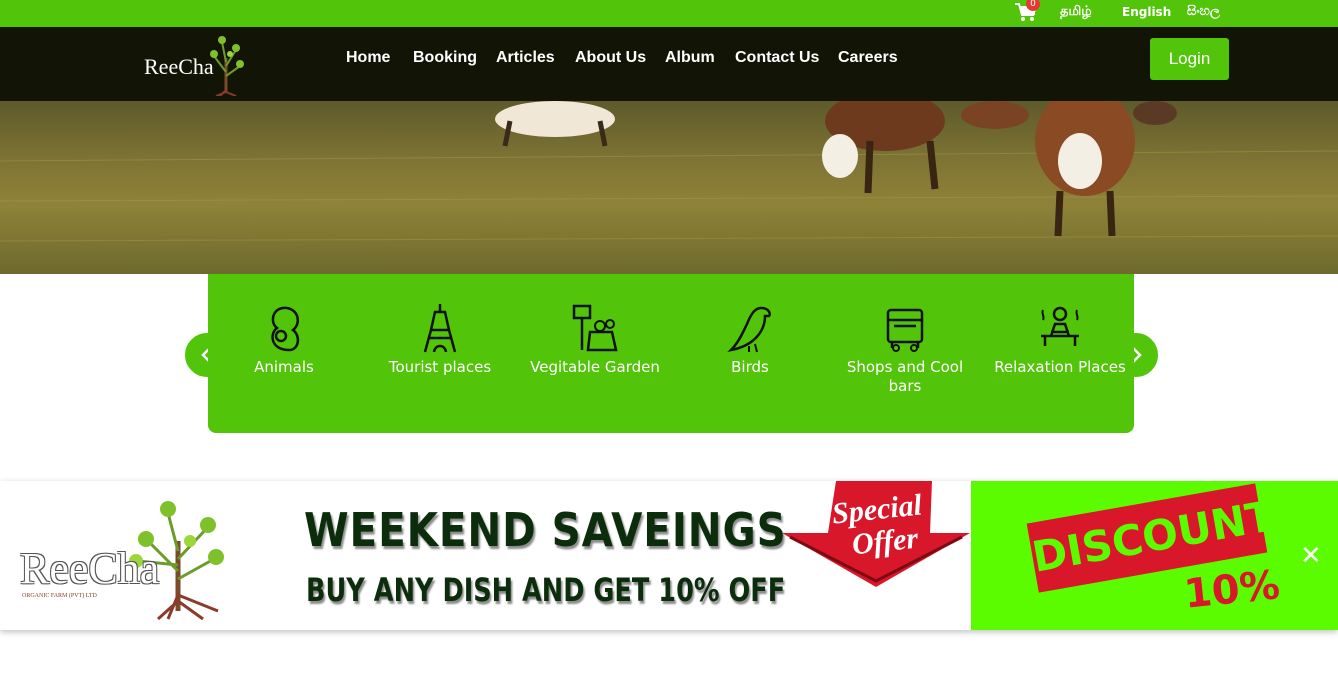 This screenshot has height=674, width=1338. I want to click on category-shops-cool-bars: Shops and Cool bars, so click(905, 349).